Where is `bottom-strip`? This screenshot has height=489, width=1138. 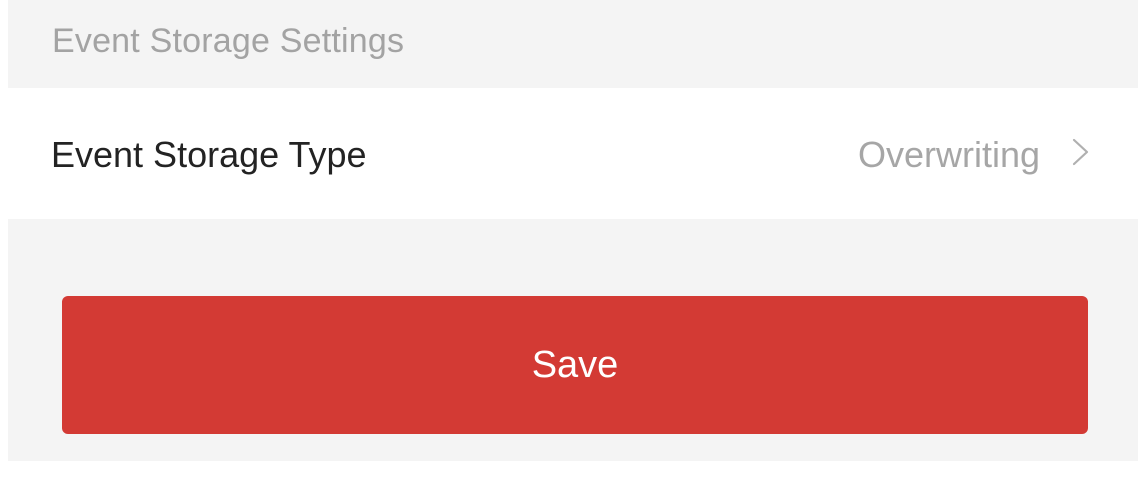 bottom-strip is located at coordinates (573, 475).